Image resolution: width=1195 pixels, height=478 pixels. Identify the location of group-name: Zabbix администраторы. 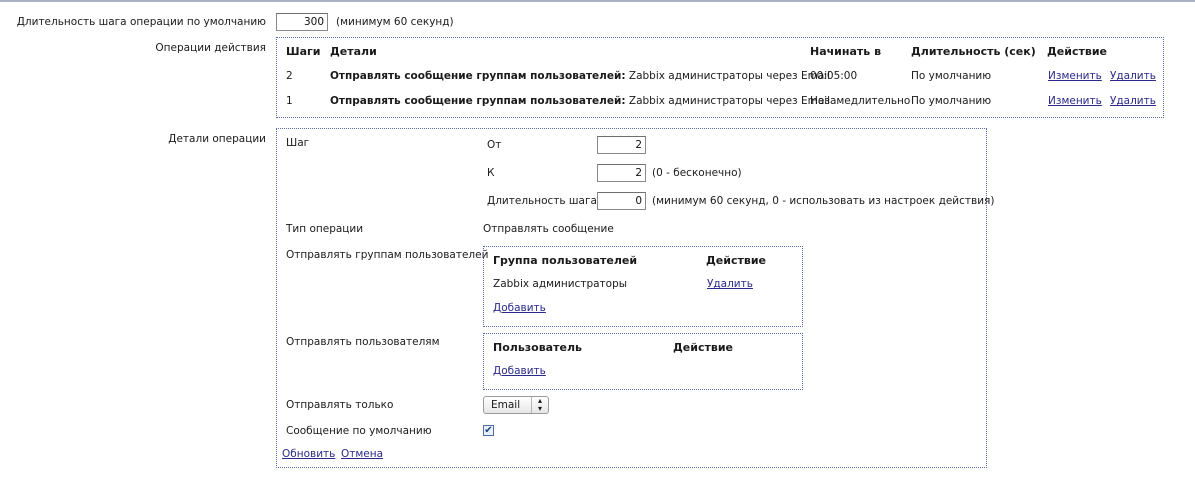
(560, 284).